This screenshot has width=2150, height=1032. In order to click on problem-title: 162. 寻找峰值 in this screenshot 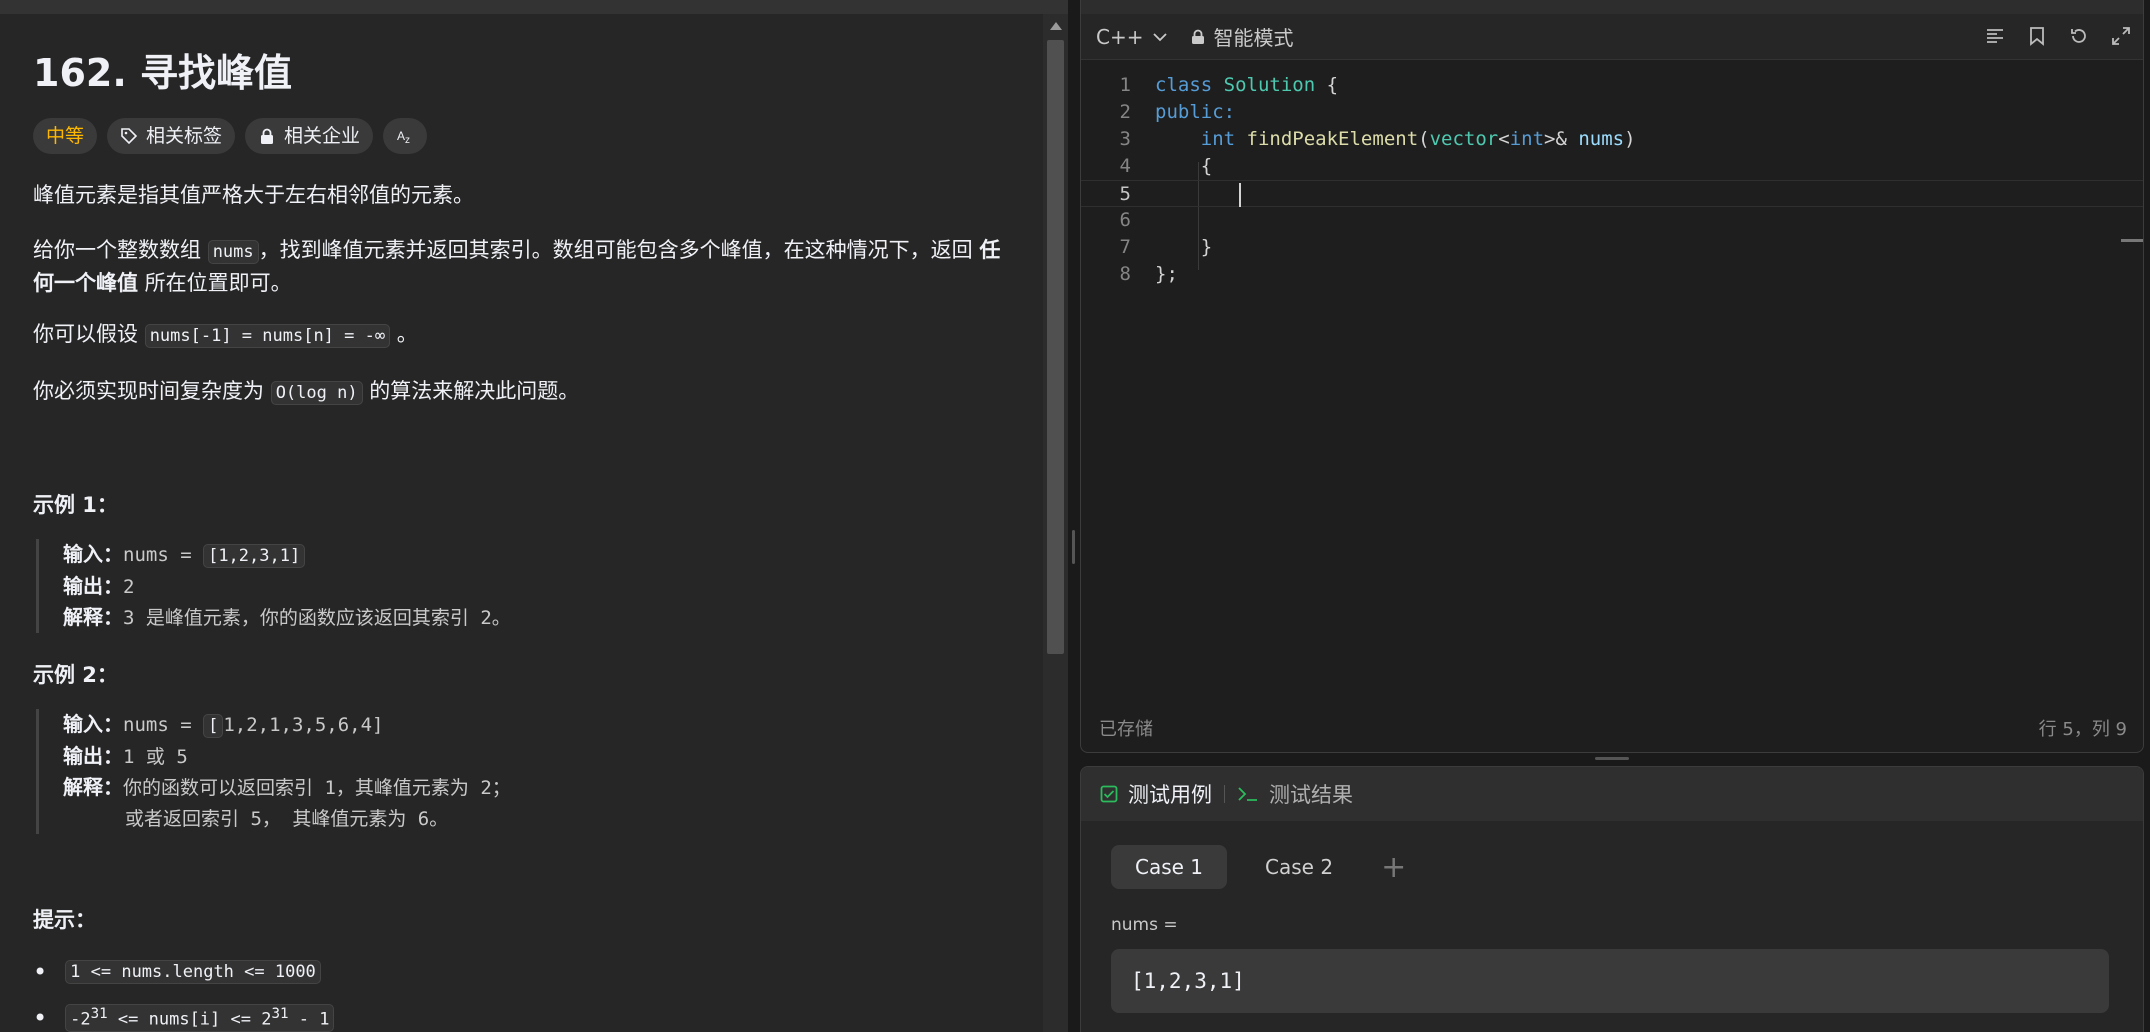, I will do `click(523, 73)`.